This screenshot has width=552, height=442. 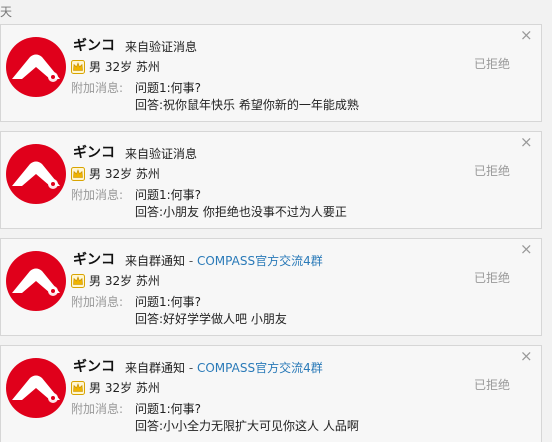 What do you see at coordinates (241, 212) in the screenshot?
I see `answer-text: 回答:小朋友 你拒绝也没事不过为人要正` at bounding box center [241, 212].